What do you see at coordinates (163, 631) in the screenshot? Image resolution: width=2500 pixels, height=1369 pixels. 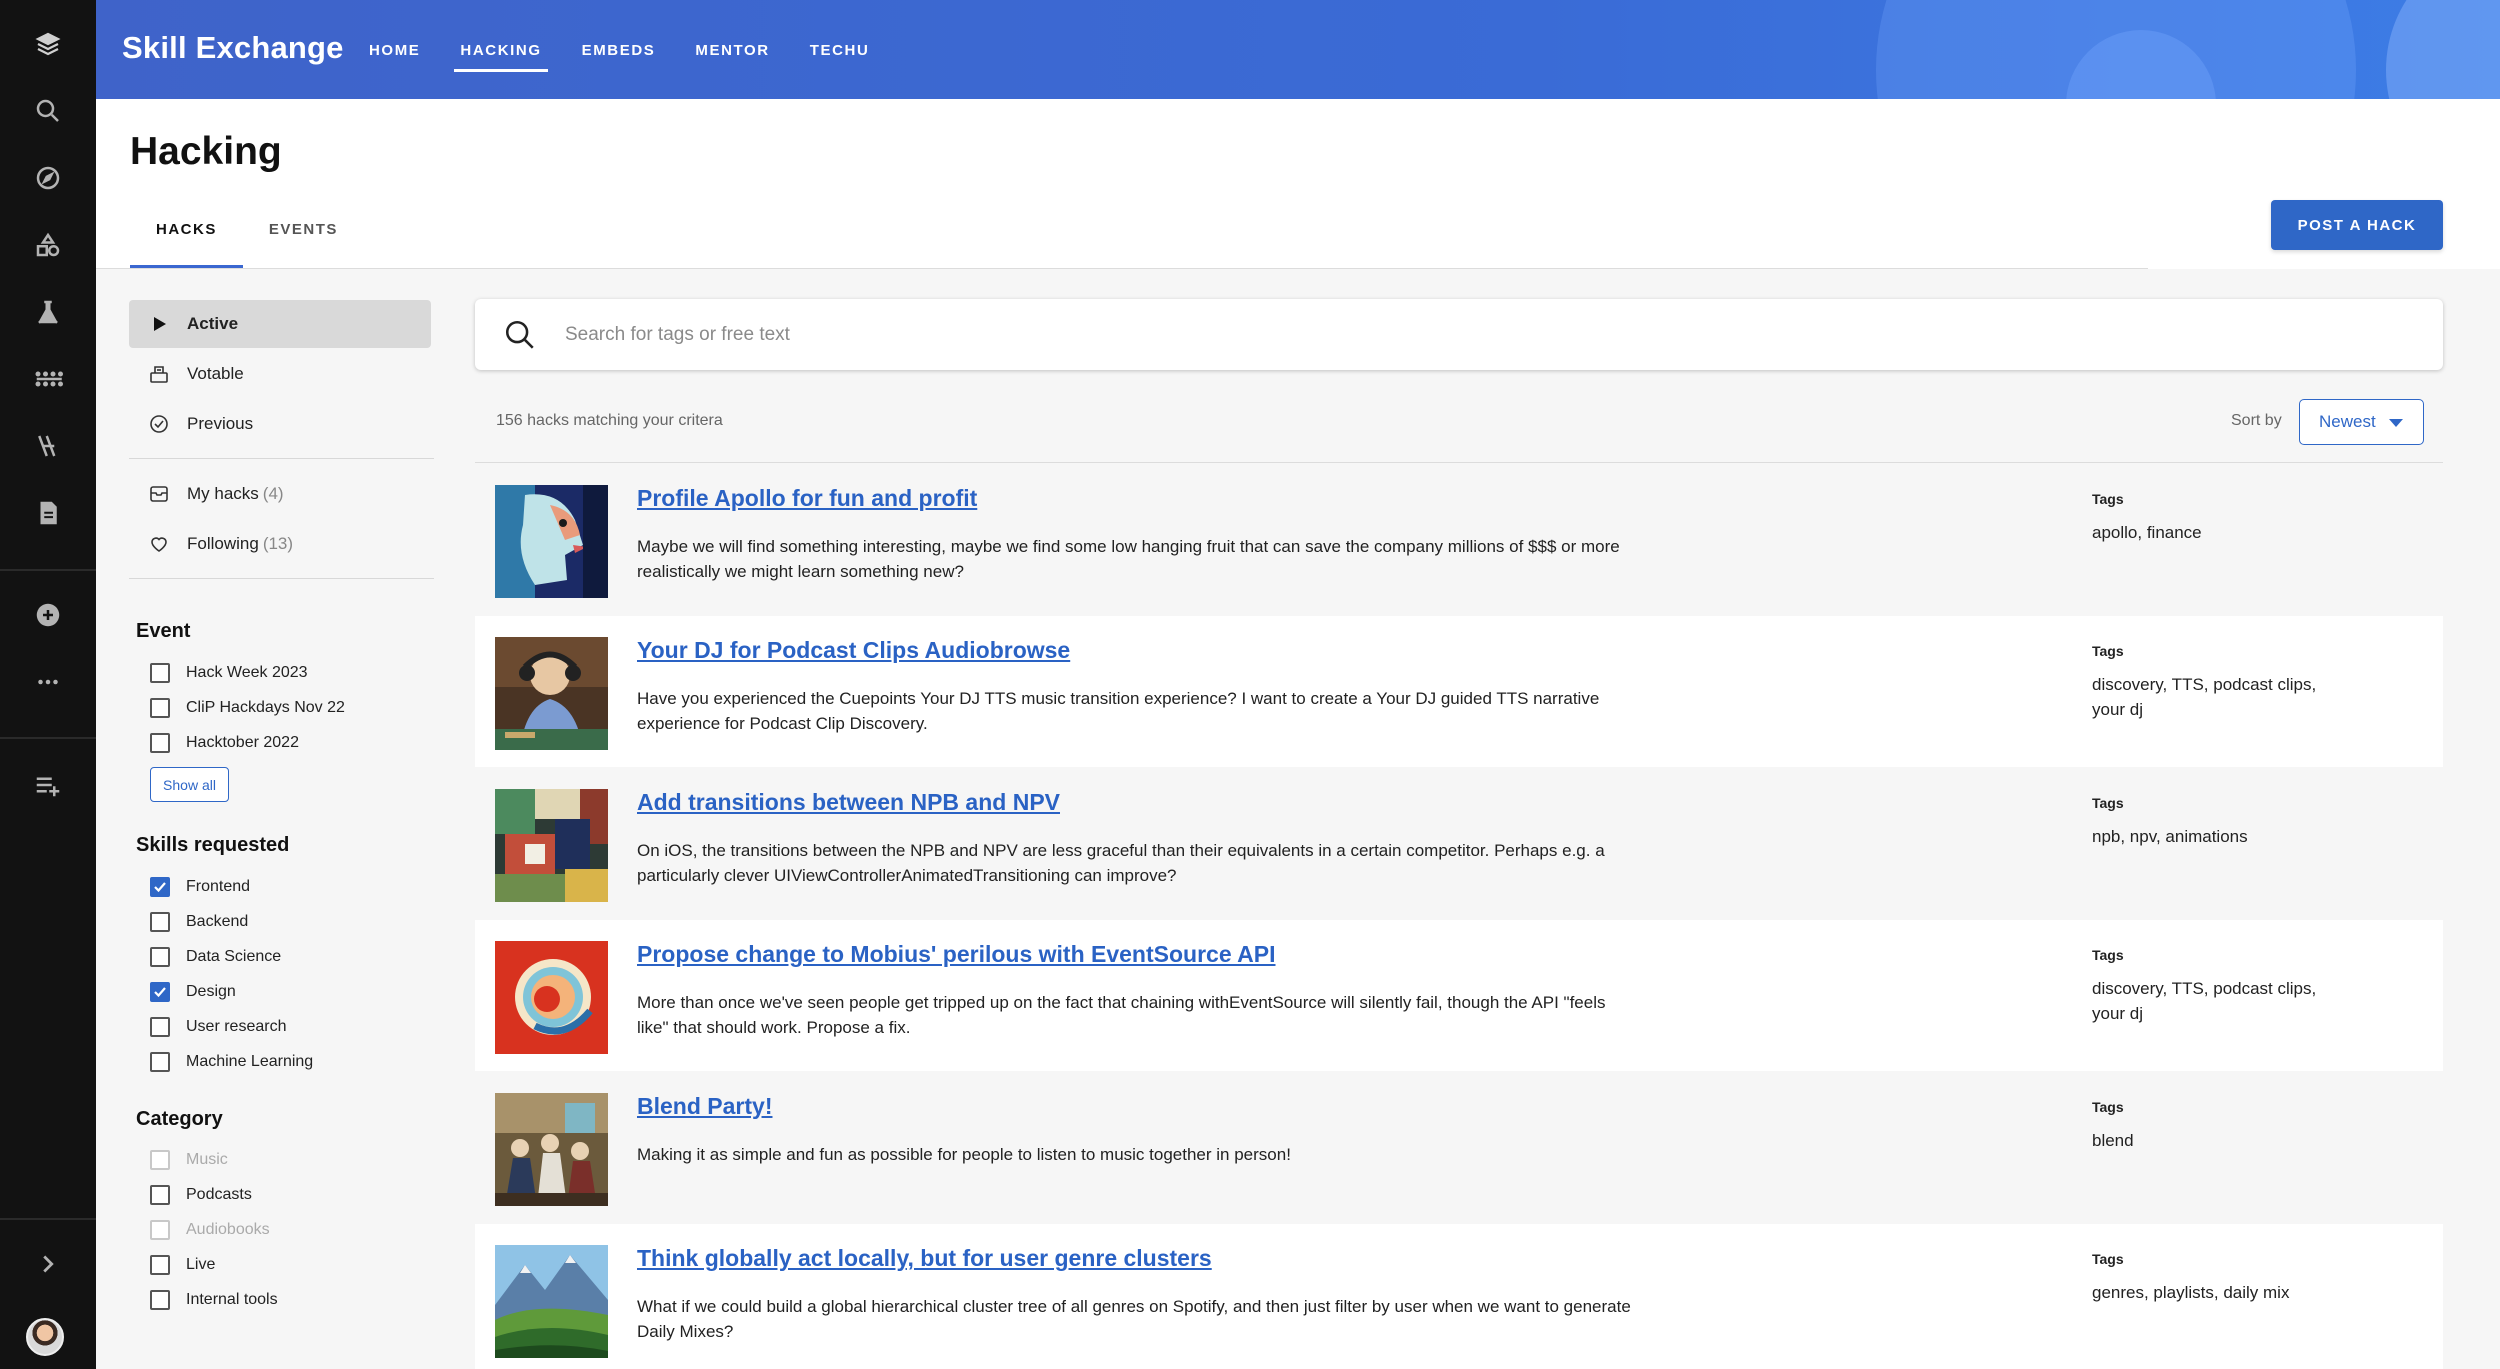 I see `event-section-title: Event` at bounding box center [163, 631].